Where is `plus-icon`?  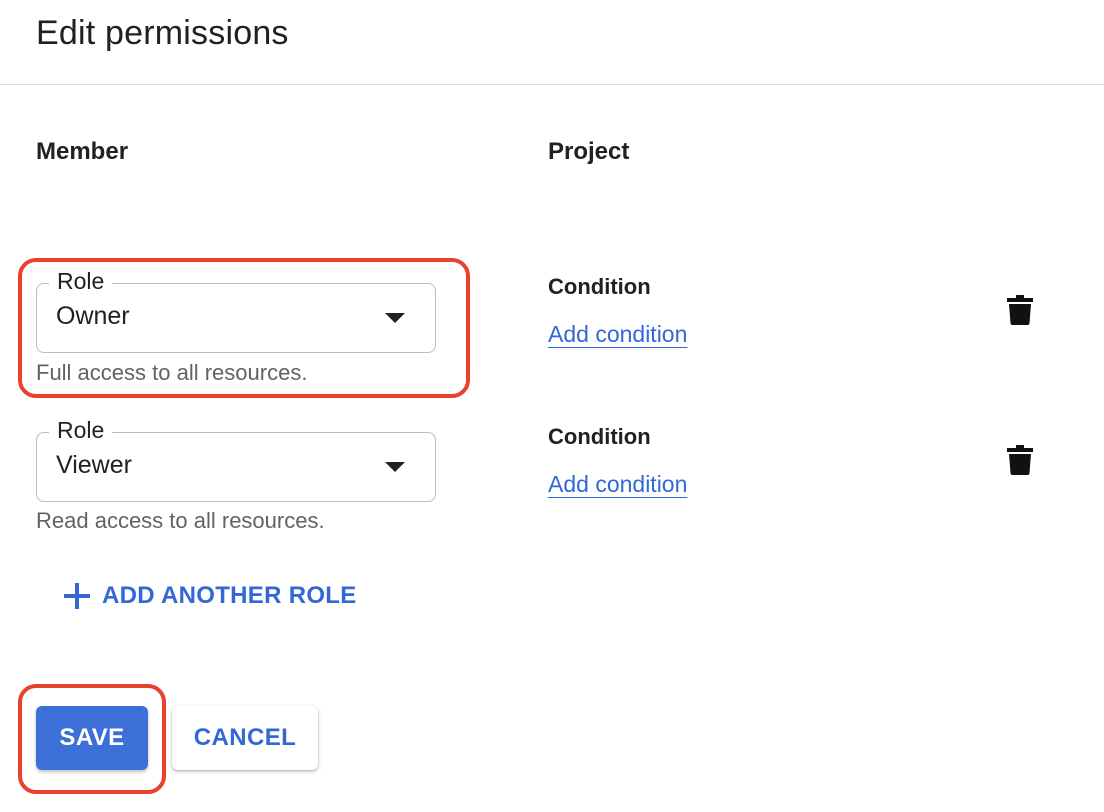 plus-icon is located at coordinates (77, 596).